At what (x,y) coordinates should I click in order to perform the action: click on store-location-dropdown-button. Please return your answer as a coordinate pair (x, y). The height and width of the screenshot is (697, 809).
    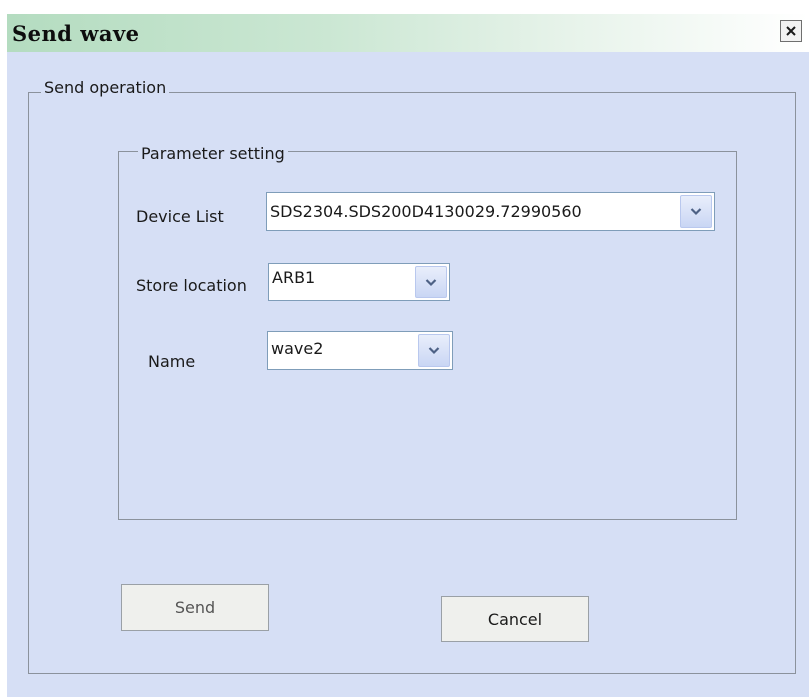
    Looking at the image, I should click on (431, 282).